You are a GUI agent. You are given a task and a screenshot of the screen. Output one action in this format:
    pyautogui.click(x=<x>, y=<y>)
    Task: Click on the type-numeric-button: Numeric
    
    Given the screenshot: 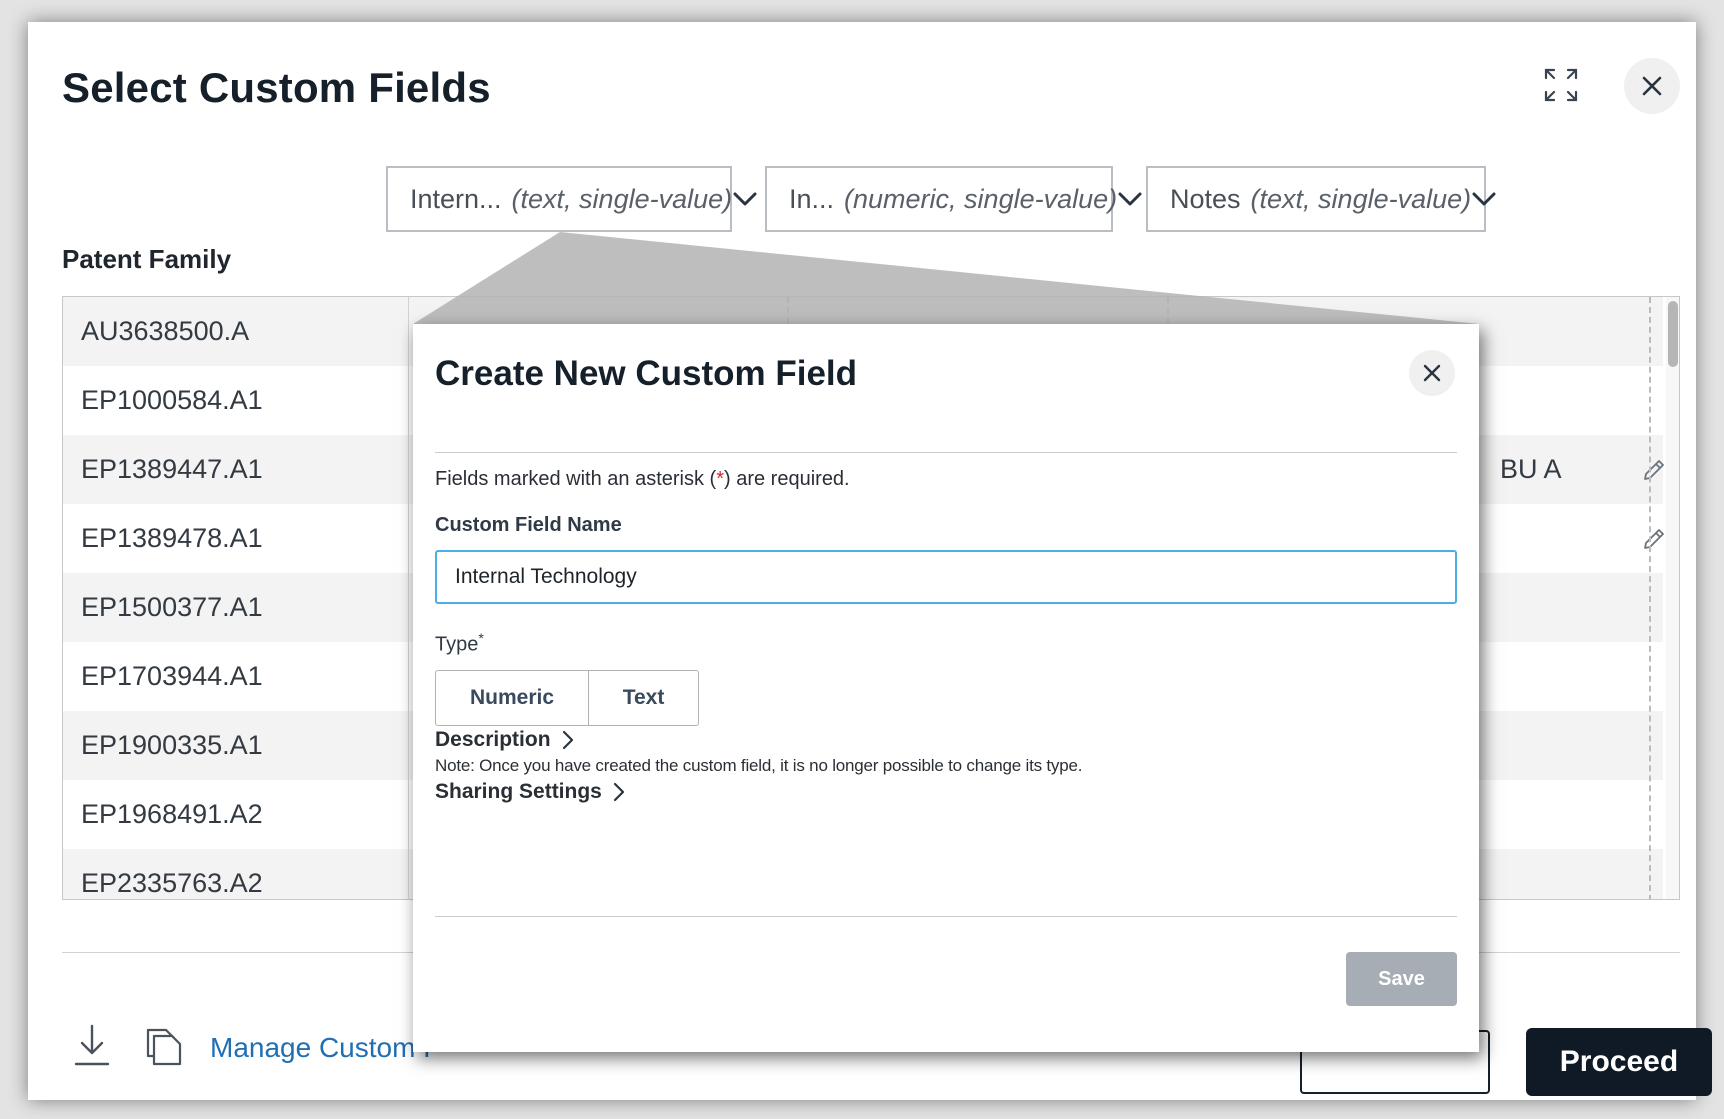 What is the action you would take?
    pyautogui.click(x=512, y=698)
    